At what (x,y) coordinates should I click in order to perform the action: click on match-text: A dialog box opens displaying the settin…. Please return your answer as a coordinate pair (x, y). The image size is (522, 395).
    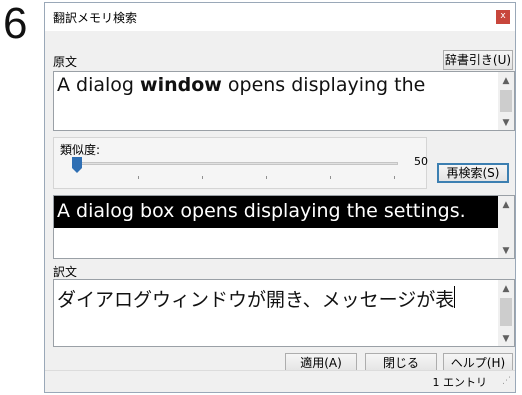
    Looking at the image, I should click on (261, 211).